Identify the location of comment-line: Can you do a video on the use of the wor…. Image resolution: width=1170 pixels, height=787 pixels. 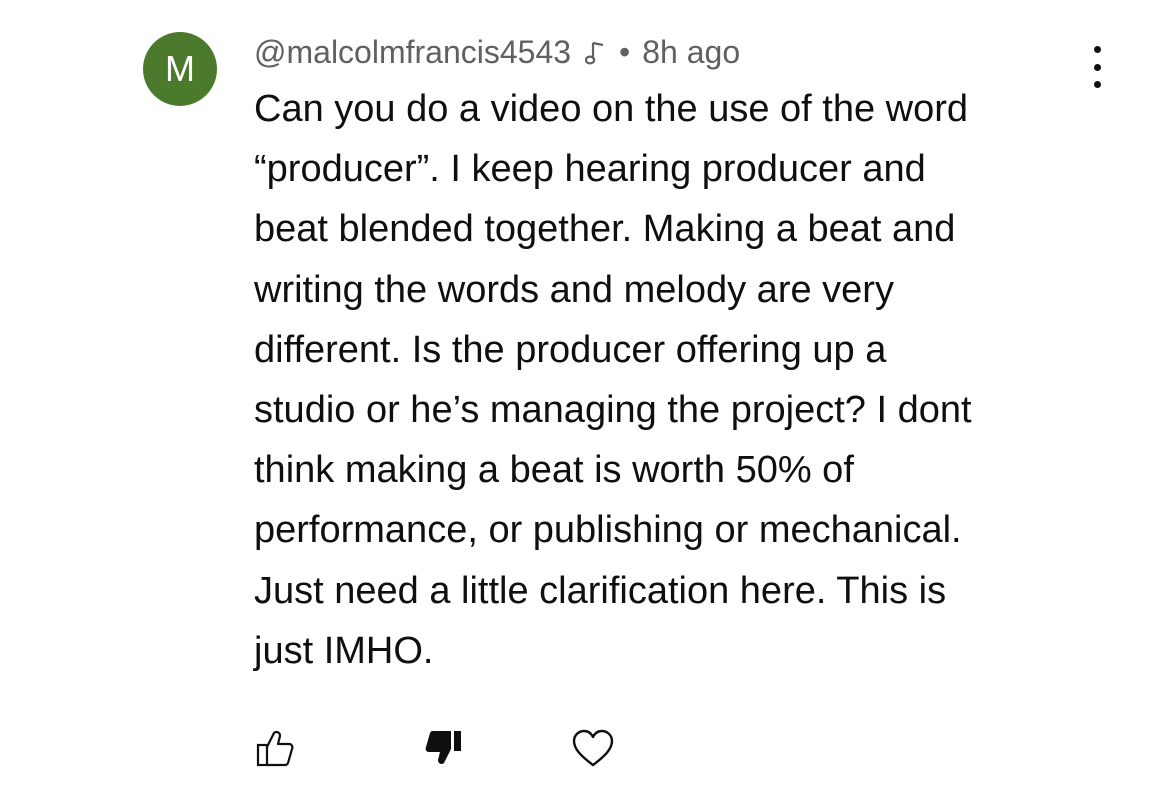
(611, 109).